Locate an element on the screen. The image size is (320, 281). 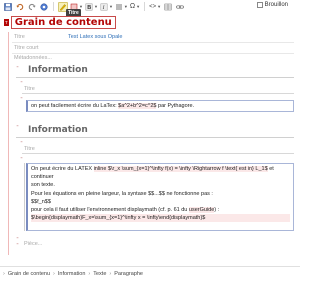
paragraph-line: $$f_n$$ is located at coordinates (41, 201).